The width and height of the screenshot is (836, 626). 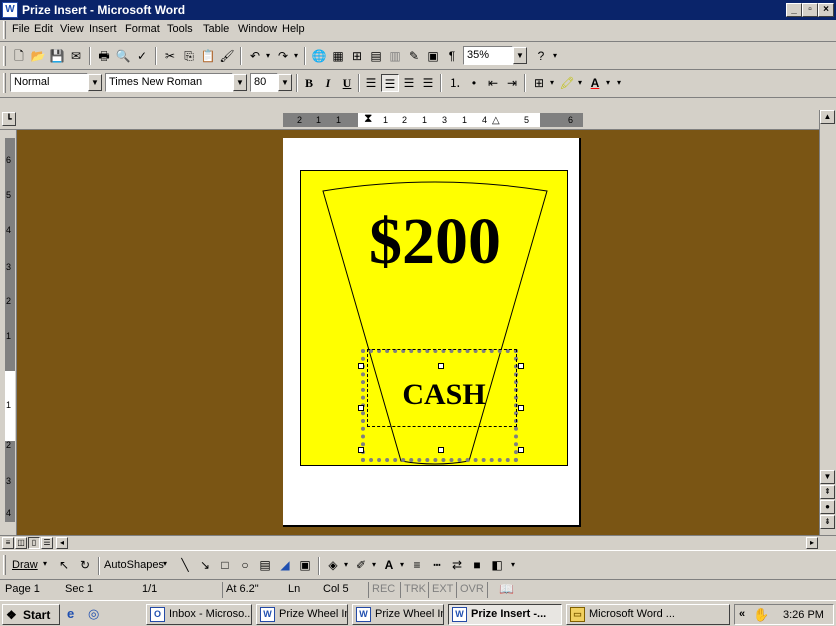 What do you see at coordinates (402, 565) in the screenshot?
I see `font-color-dropdown-icon: ▾` at bounding box center [402, 565].